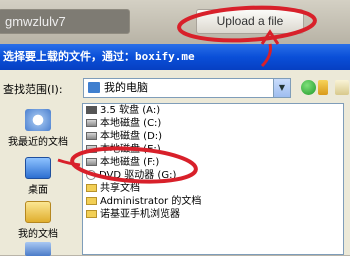 The height and width of the screenshot is (256, 350). Describe the element at coordinates (33, 89) in the screenshot. I see `look-in-label: 查找范围(I):` at that location.